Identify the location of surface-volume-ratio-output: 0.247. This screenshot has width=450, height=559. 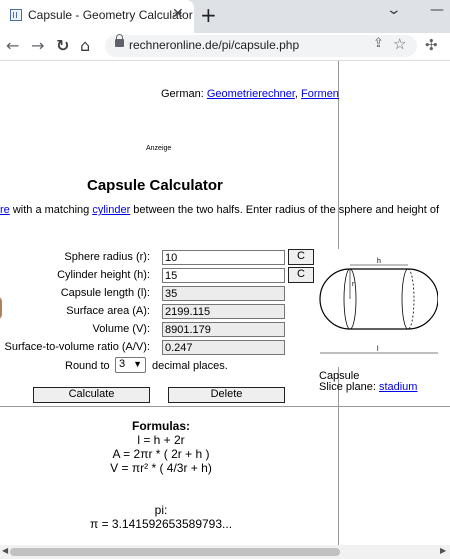
(223, 347).